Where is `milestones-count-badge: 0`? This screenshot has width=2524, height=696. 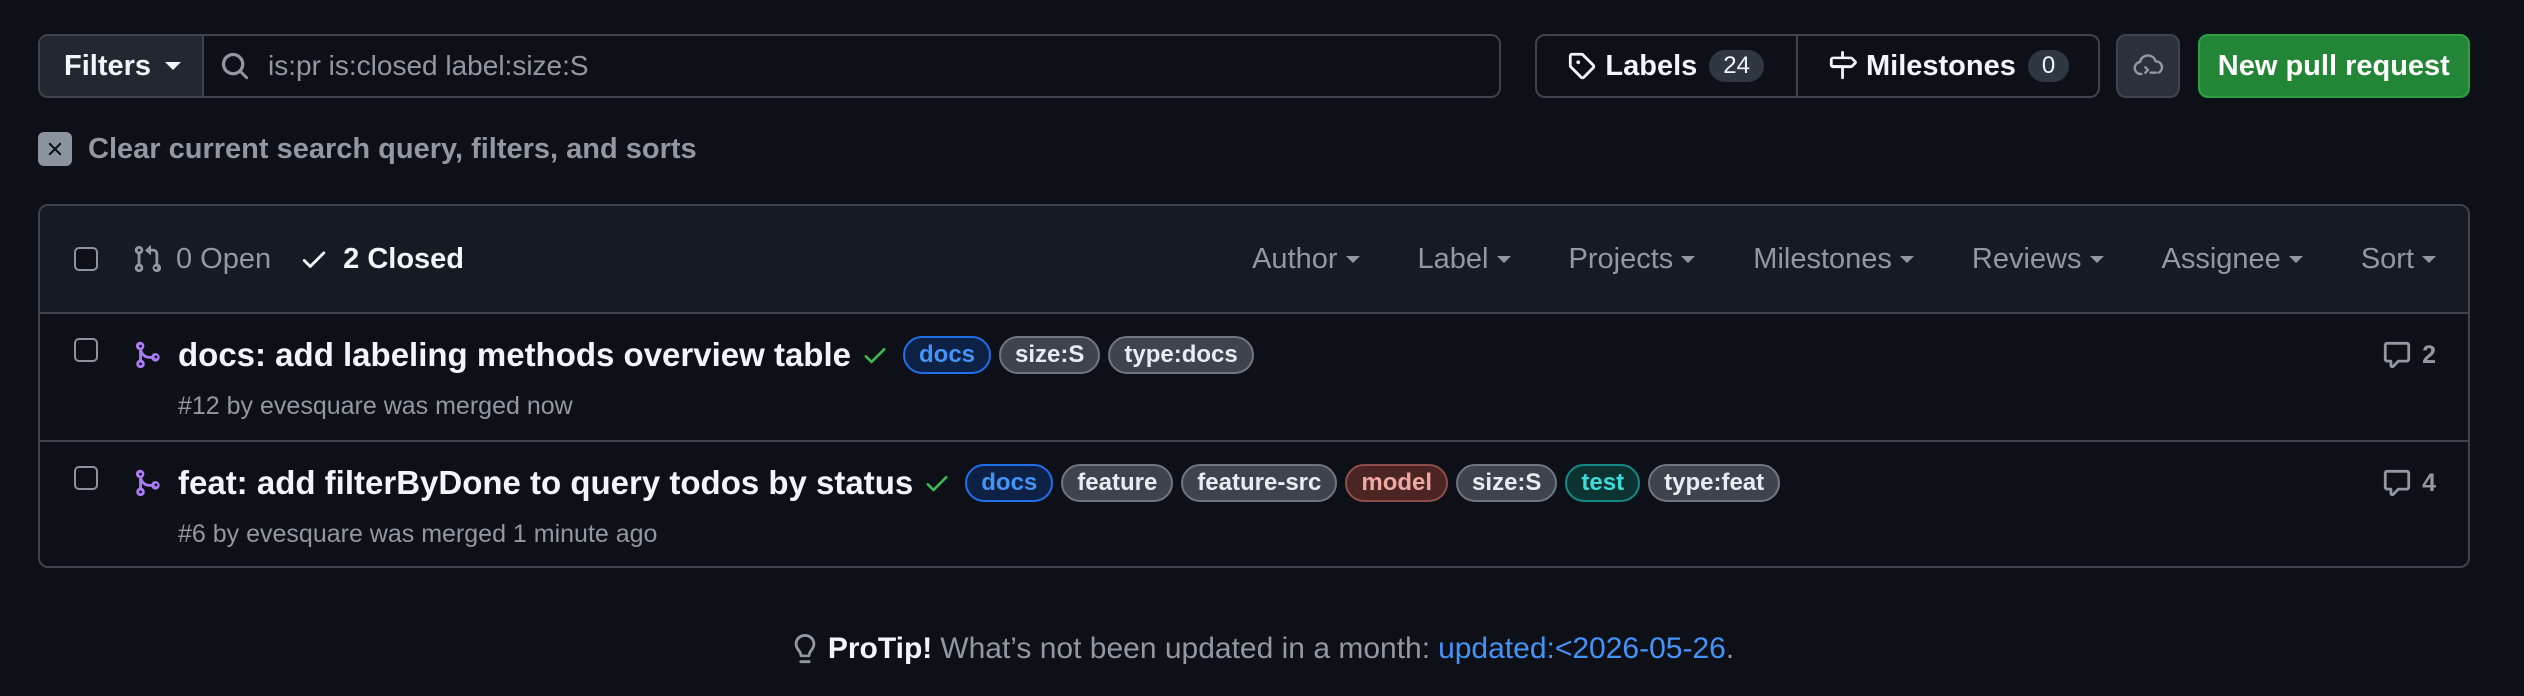
milestones-count-badge: 0 is located at coordinates (2048, 66).